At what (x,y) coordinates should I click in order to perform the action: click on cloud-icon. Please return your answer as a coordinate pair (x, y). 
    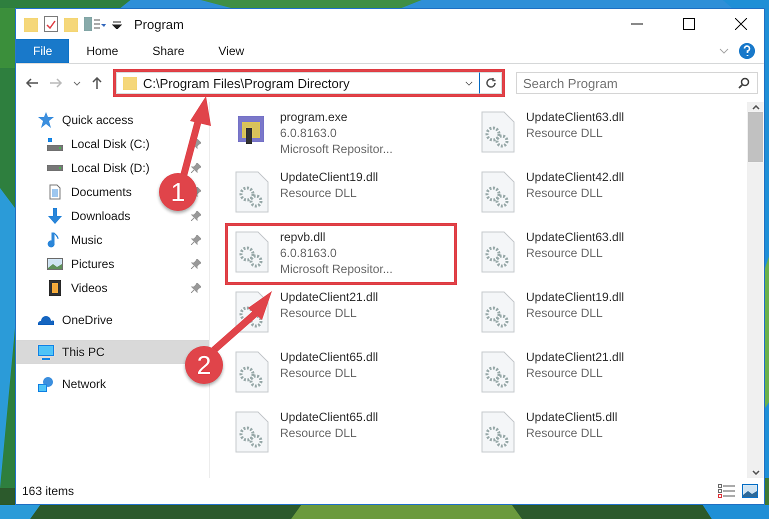
    Looking at the image, I should click on (46, 320).